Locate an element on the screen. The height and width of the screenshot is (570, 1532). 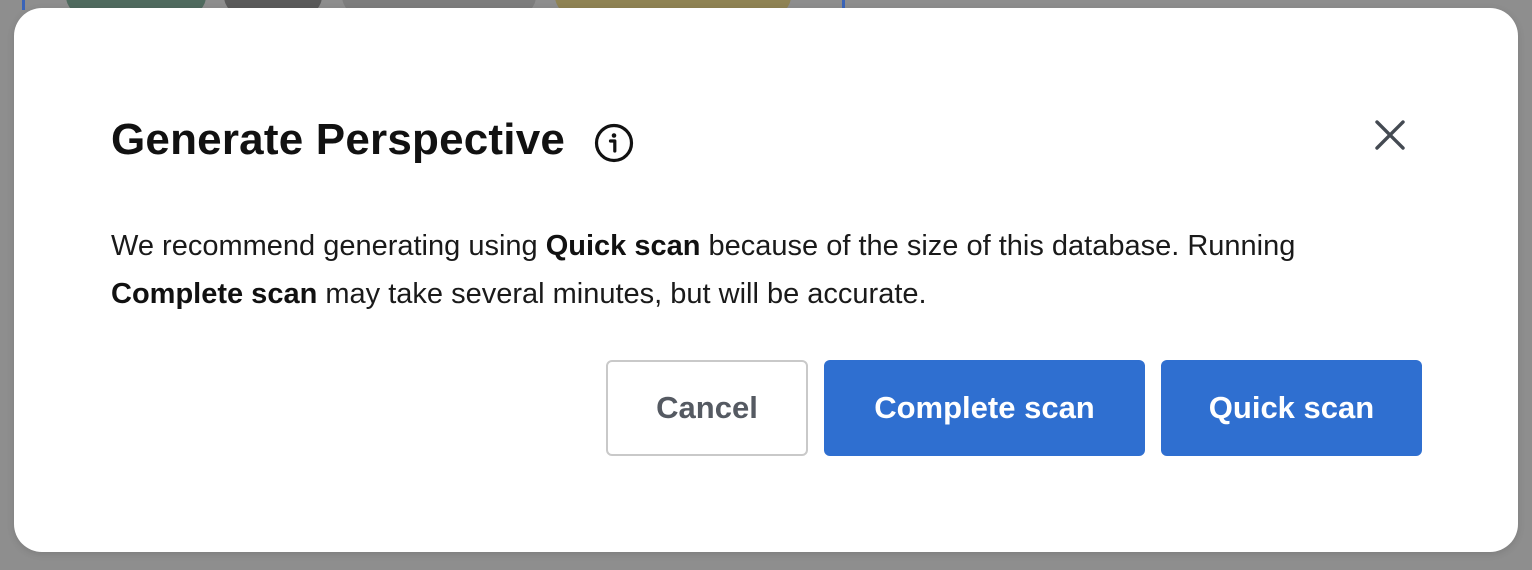
close-icon is located at coordinates (1390, 137).